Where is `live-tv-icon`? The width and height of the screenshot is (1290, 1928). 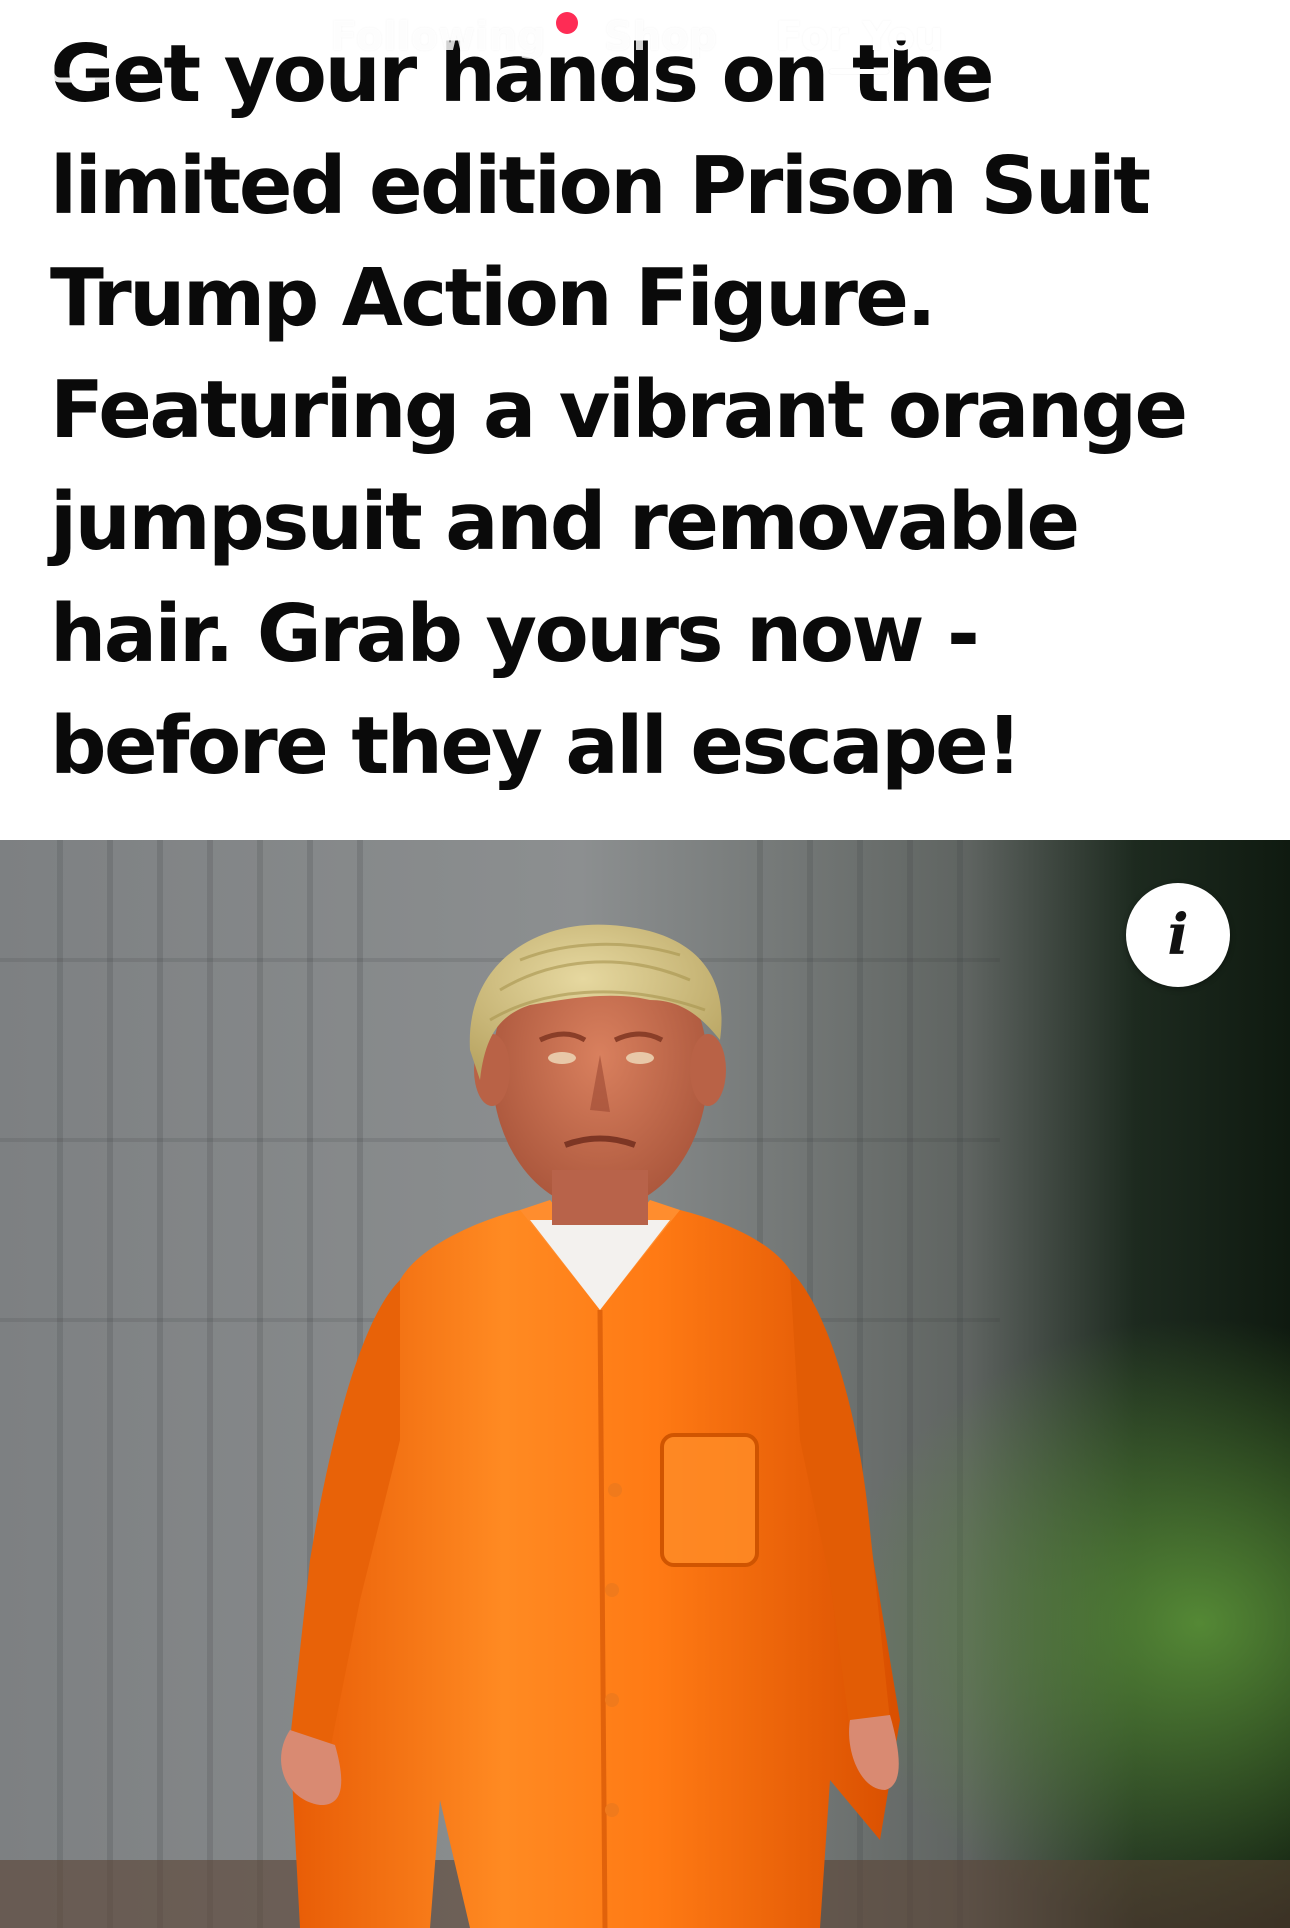
live-tv-icon is located at coordinates (83, 51).